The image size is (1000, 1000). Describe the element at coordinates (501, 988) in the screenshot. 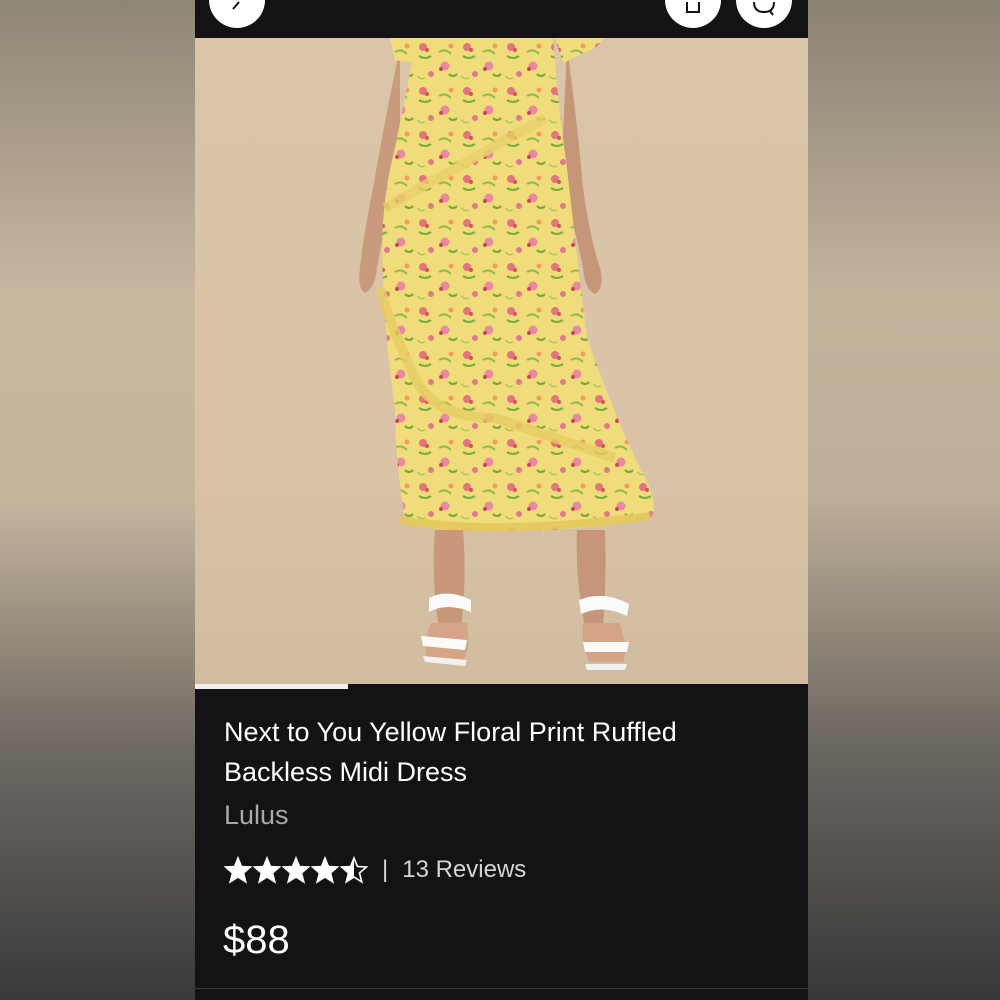

I see `divider` at that location.